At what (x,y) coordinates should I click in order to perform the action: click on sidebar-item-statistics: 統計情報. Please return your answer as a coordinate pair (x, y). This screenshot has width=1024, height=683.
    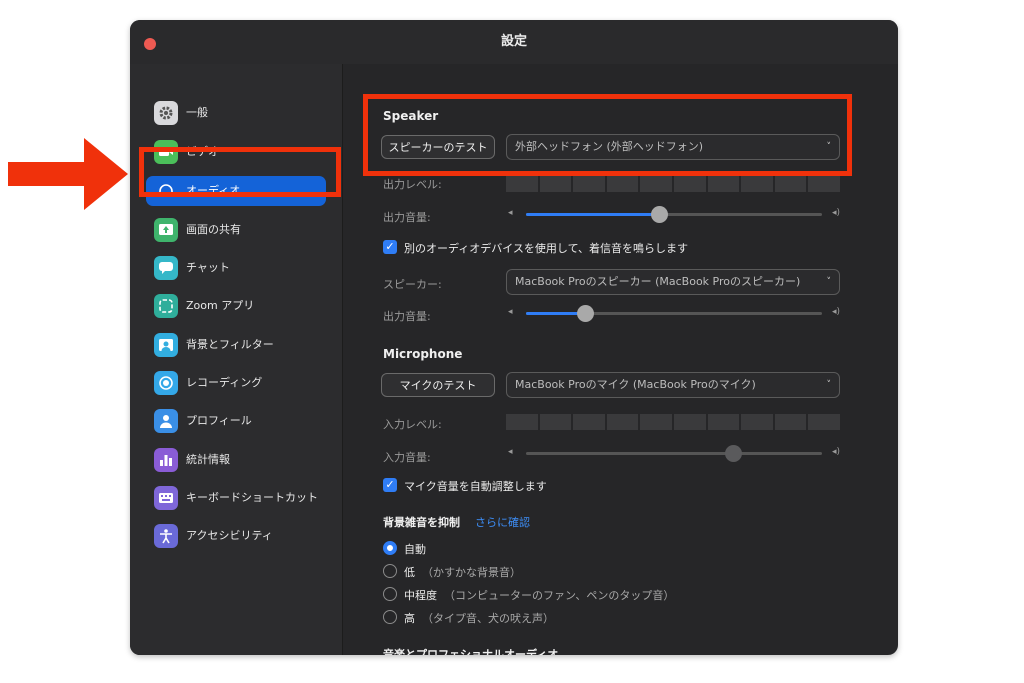
    Looking at the image, I should click on (236, 460).